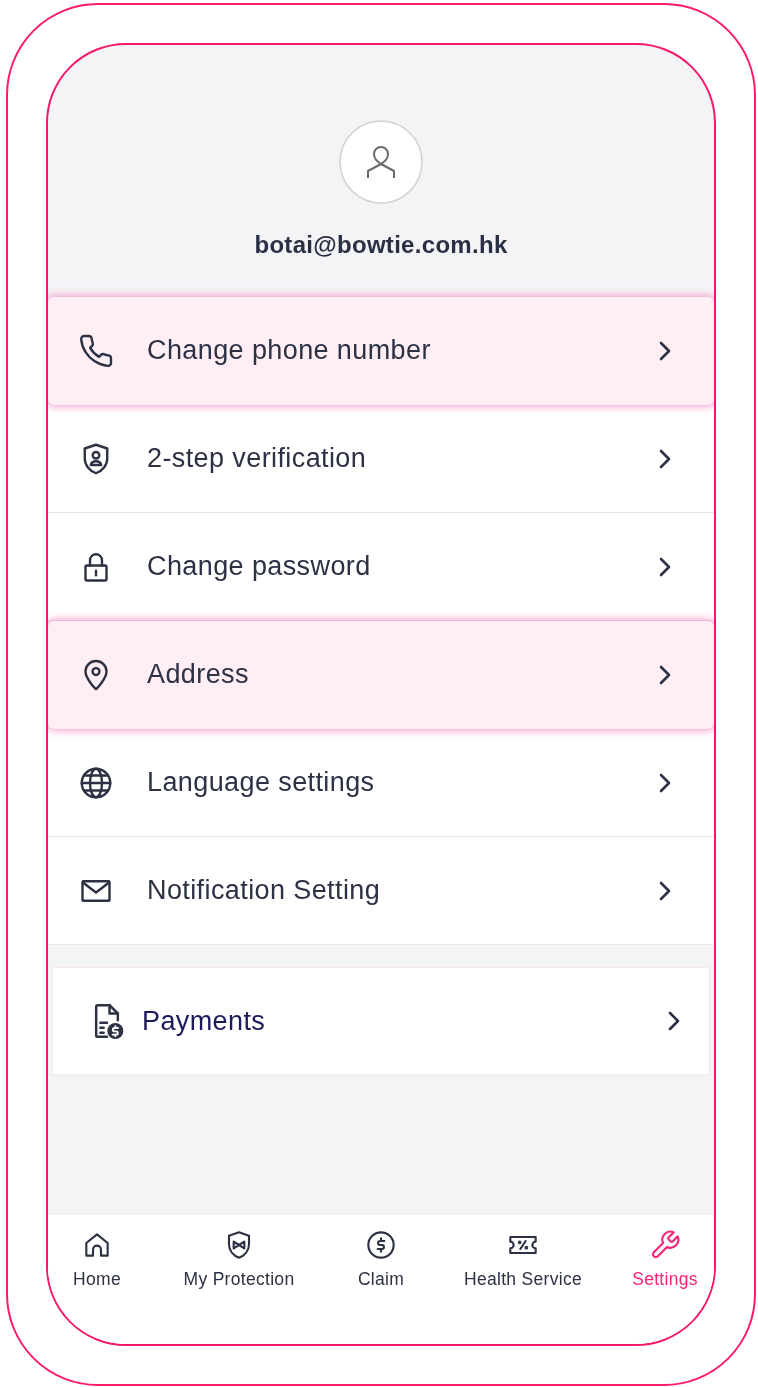  I want to click on menu-item: 2-step verification, so click(381, 459).